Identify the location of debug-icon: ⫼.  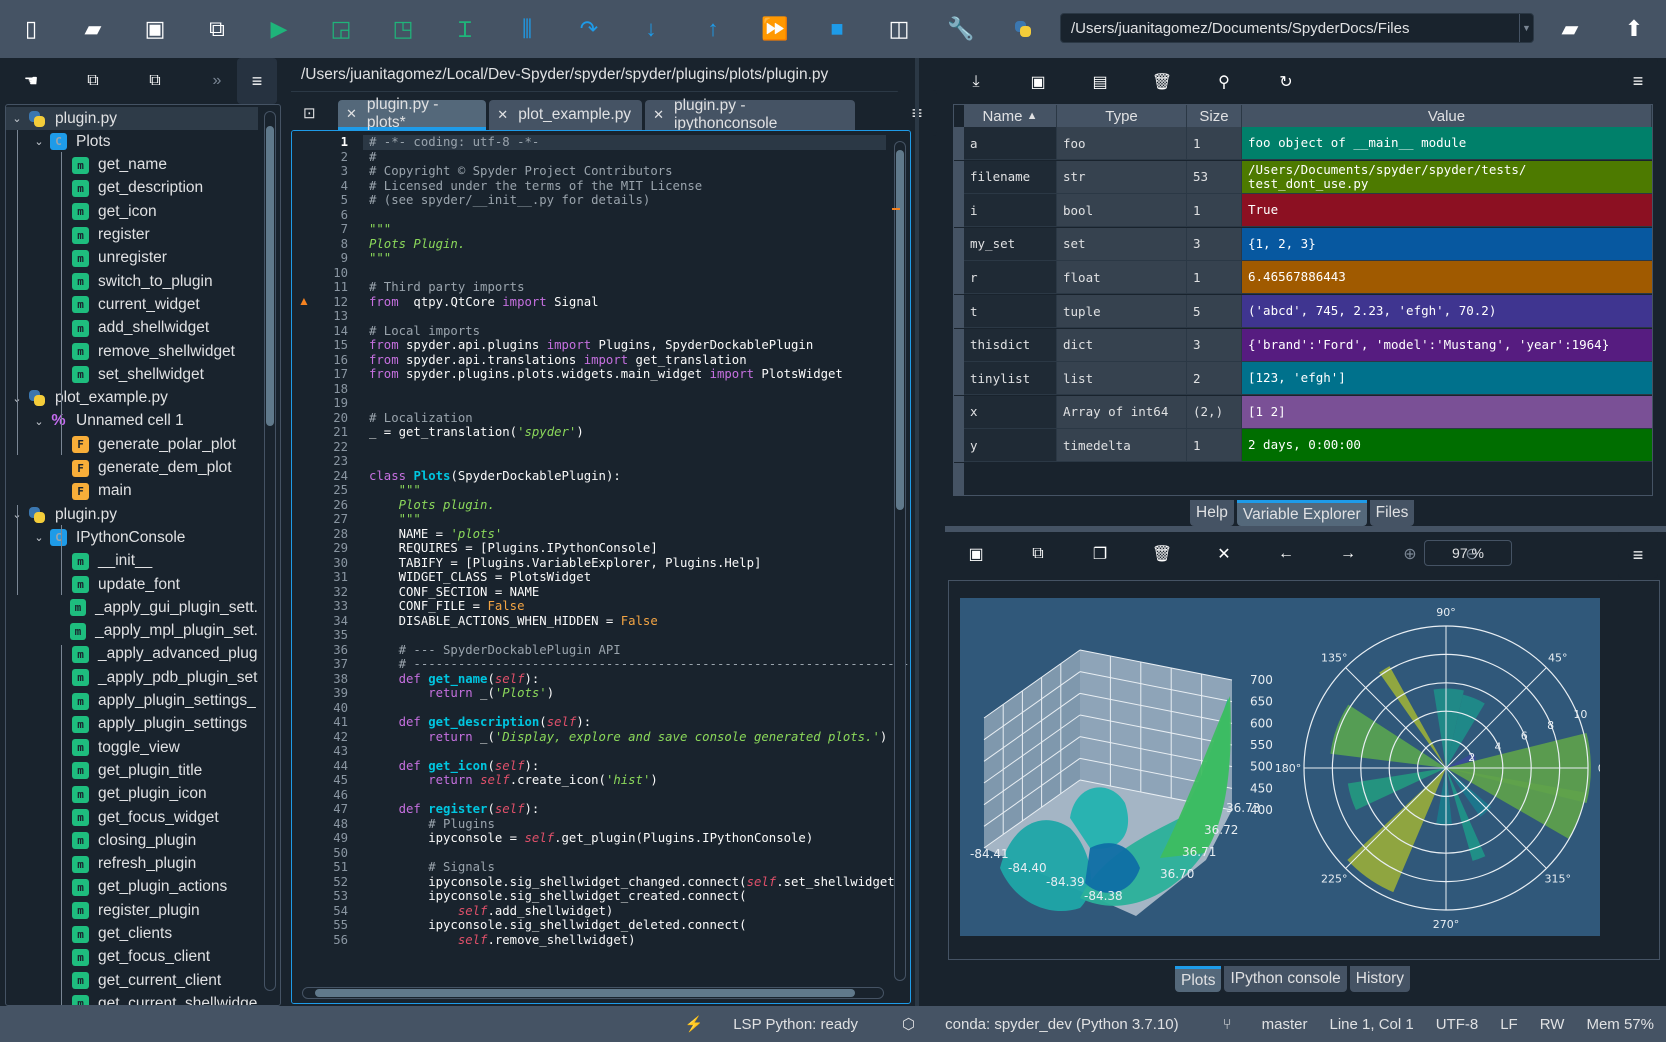
(527, 29).